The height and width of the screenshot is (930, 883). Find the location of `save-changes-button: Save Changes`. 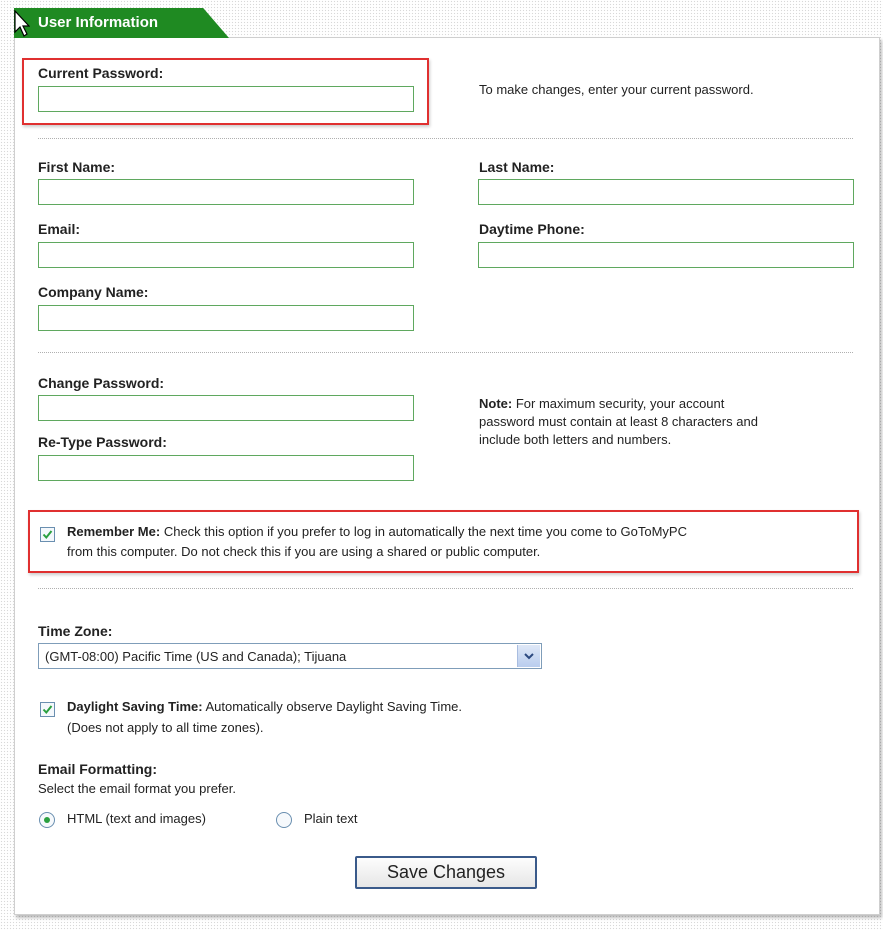

save-changes-button: Save Changes is located at coordinates (446, 872).